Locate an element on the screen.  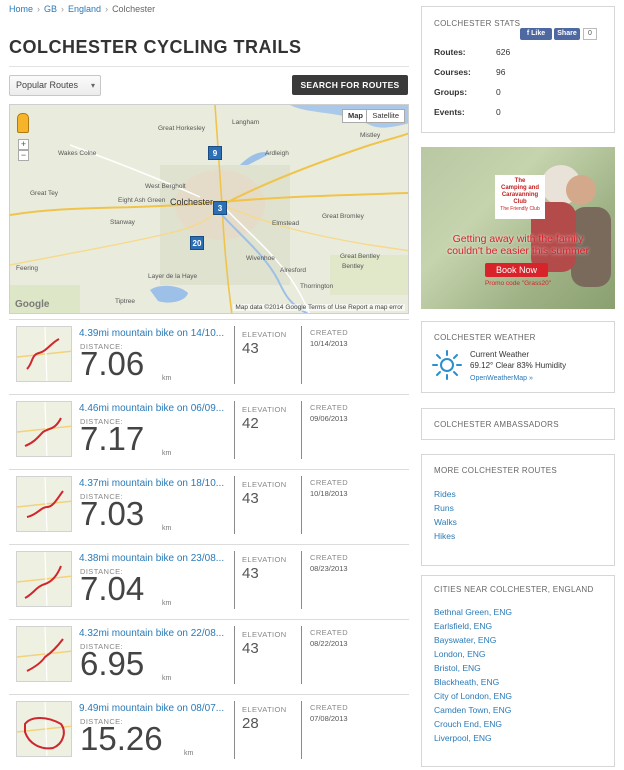
map-place-label: Tiptree is located at coordinates (125, 301).